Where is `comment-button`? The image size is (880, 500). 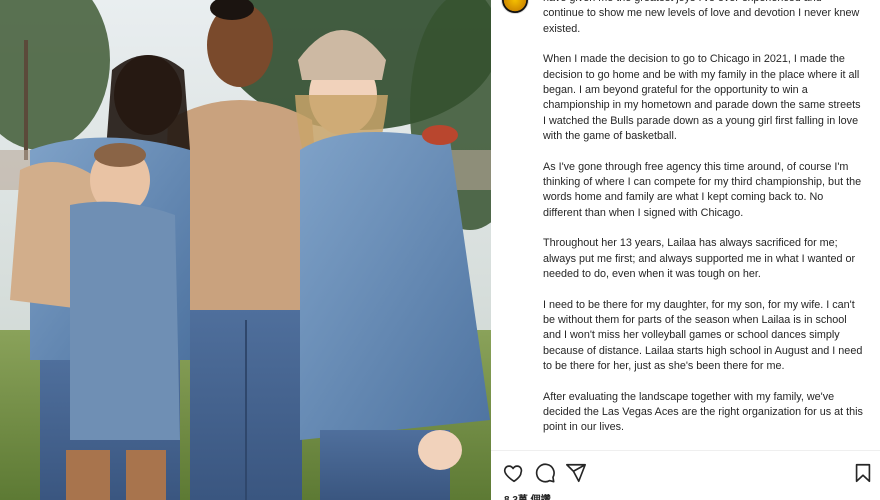
comment-button is located at coordinates (545, 473).